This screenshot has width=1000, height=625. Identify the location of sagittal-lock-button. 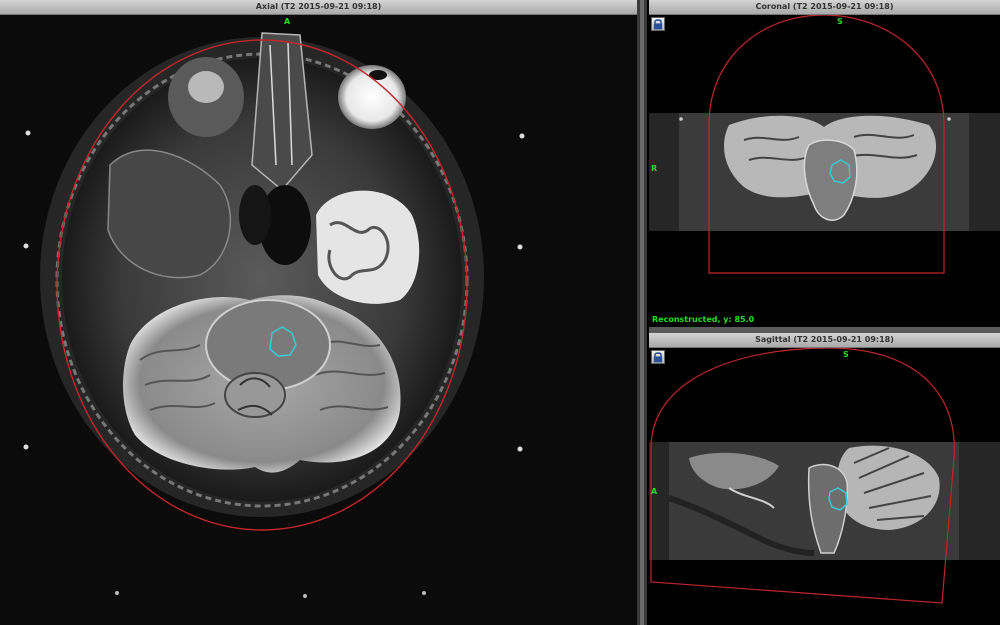
(658, 357).